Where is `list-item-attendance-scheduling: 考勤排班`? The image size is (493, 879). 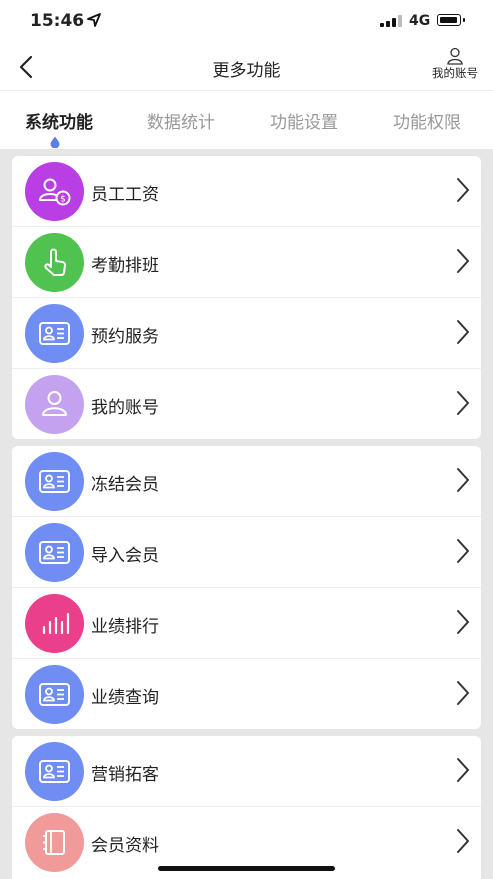 list-item-attendance-scheduling: 考勤排班 is located at coordinates (246, 262).